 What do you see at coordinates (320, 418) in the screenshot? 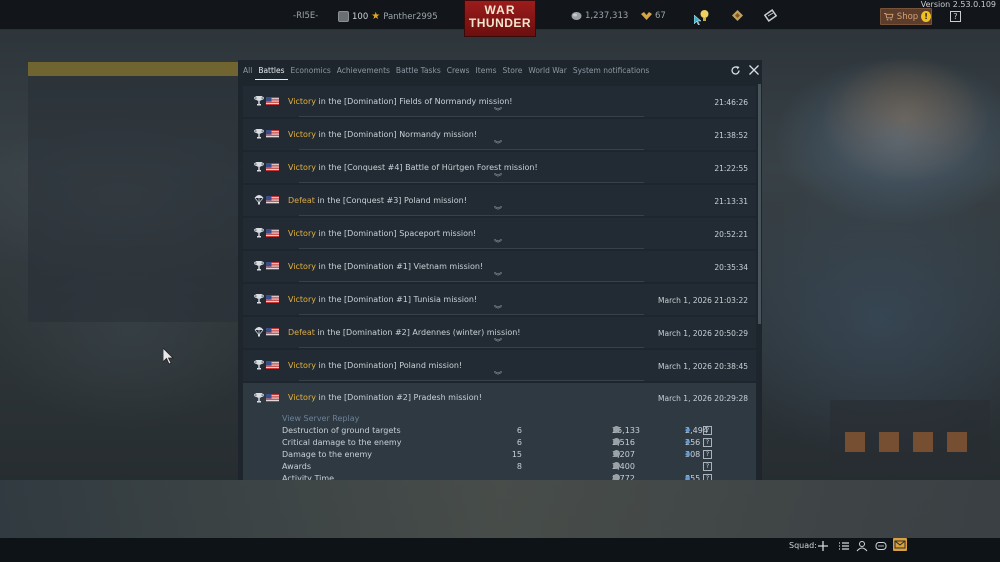
I see `view-server-replay-link: View Server Replay` at bounding box center [320, 418].